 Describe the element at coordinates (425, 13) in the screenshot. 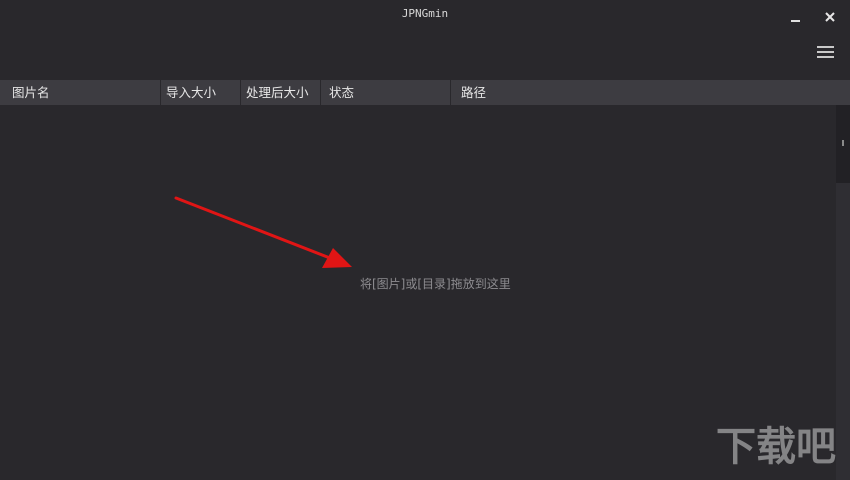

I see `window-title: JPNGmin` at that location.